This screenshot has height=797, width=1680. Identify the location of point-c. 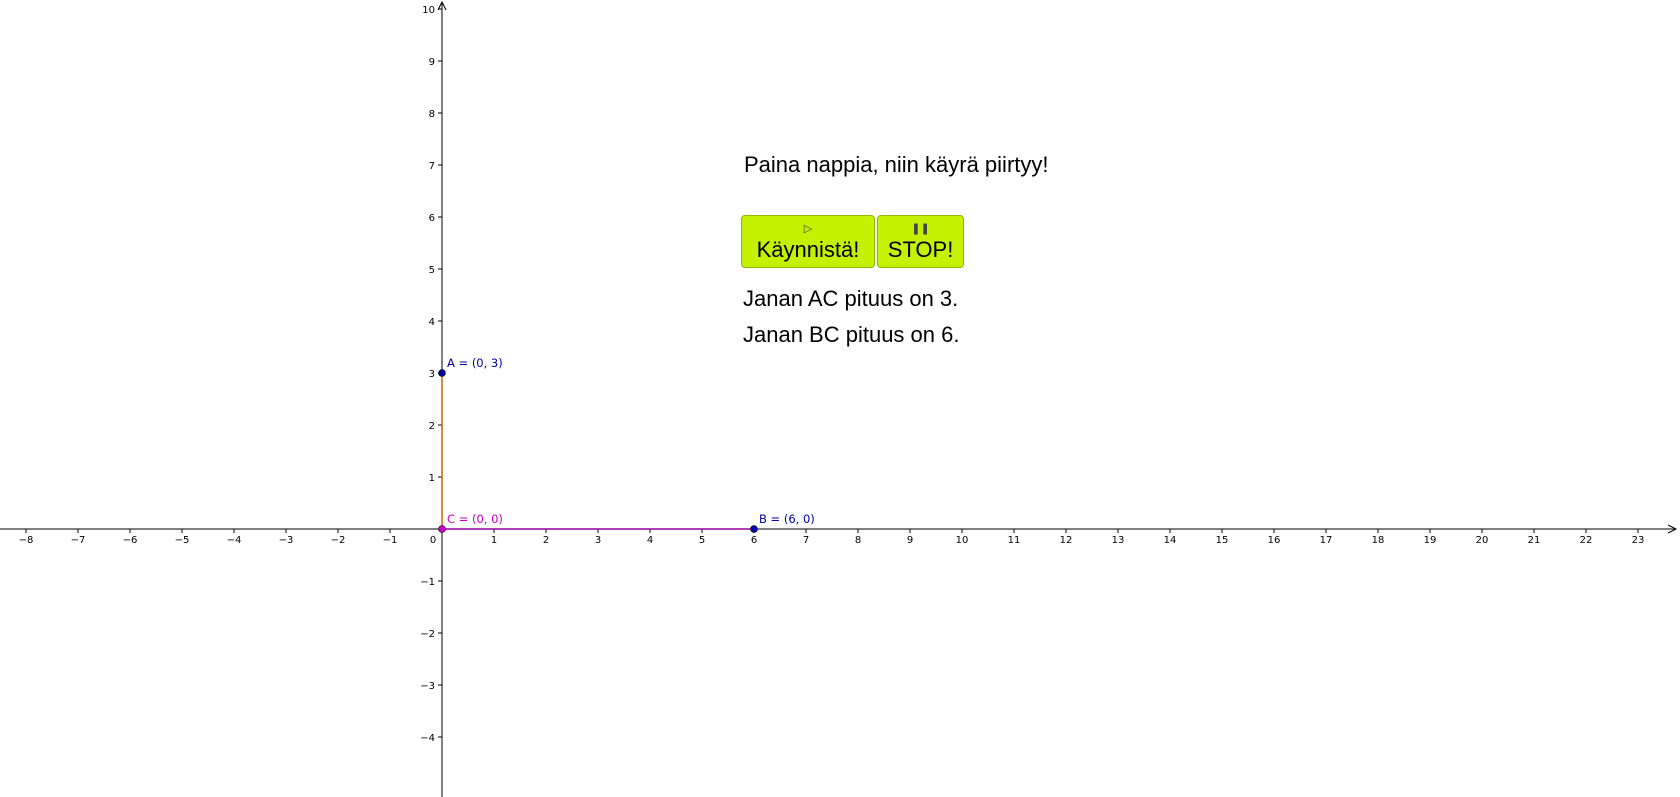
(442, 529).